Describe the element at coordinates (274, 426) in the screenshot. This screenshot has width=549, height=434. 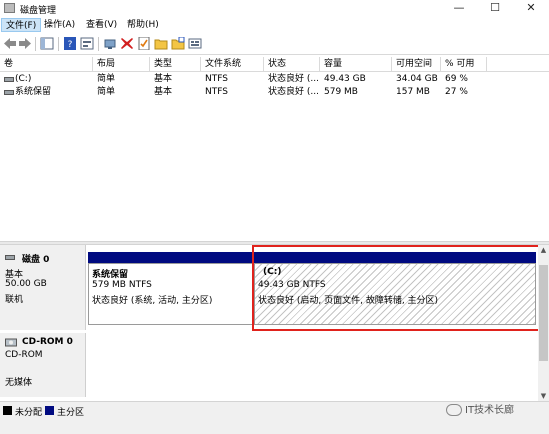
I see `status-bar` at that location.